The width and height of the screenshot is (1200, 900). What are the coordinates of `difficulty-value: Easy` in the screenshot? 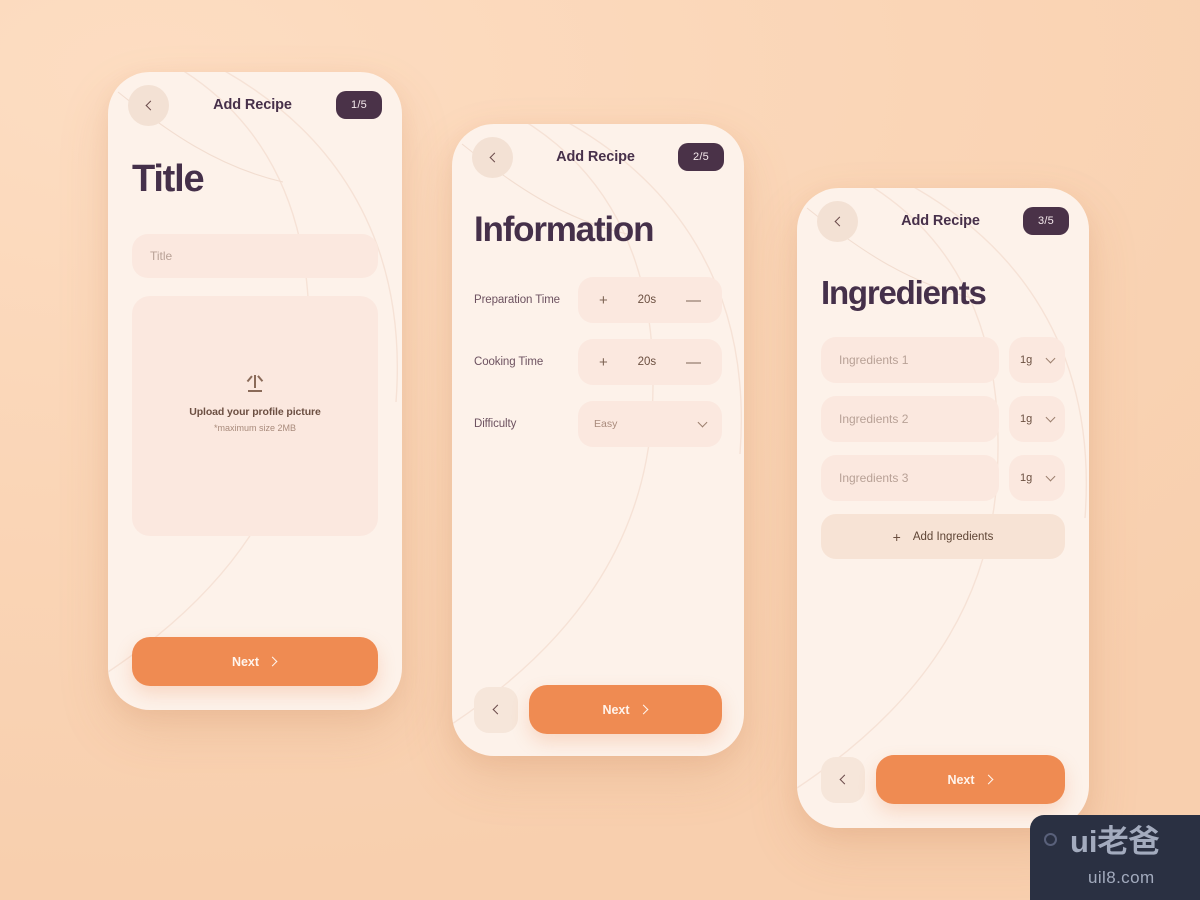 It's located at (606, 424).